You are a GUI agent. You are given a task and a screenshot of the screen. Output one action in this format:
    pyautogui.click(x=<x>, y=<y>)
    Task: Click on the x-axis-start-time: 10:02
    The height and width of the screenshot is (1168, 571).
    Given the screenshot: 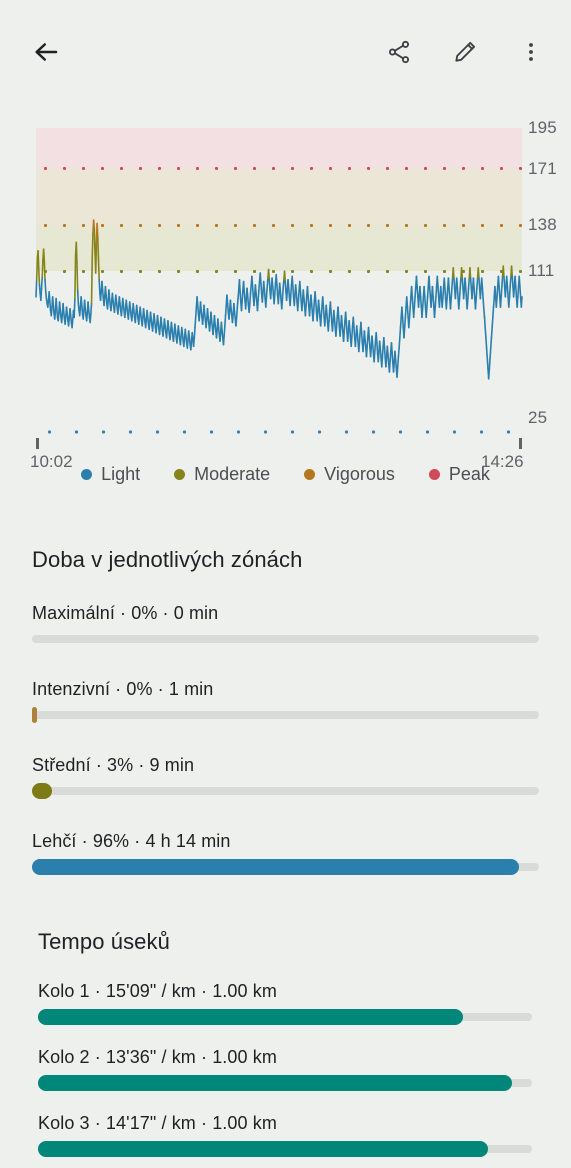 What is the action you would take?
    pyautogui.click(x=51, y=461)
    